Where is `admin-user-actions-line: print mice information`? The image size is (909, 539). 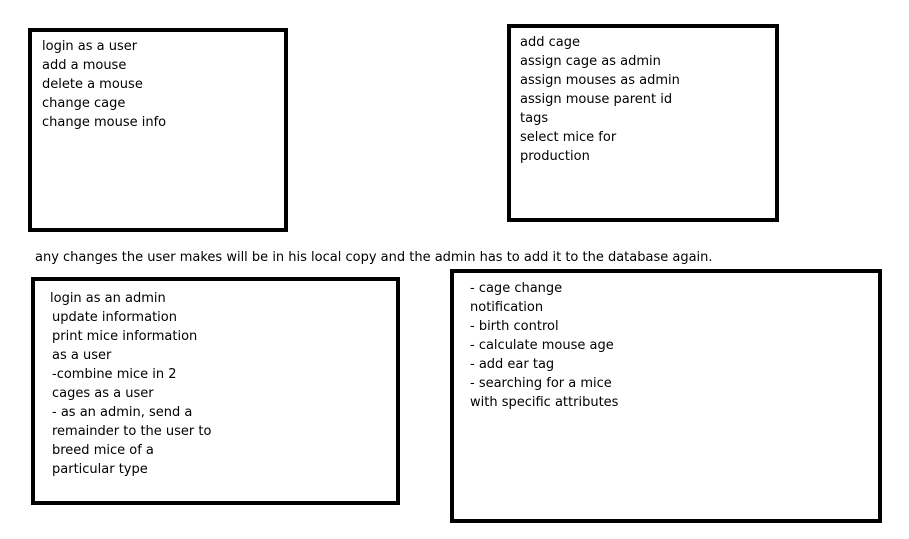
admin-user-actions-line: print mice information is located at coordinates (125, 336).